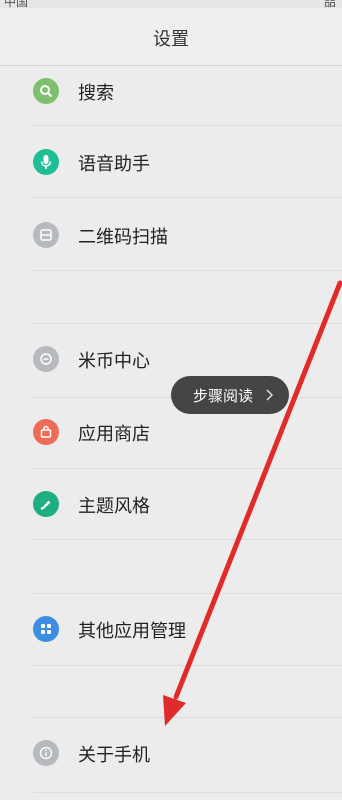 The width and height of the screenshot is (342, 800). What do you see at coordinates (46, 162) in the screenshot?
I see `microphone-icon` at bounding box center [46, 162].